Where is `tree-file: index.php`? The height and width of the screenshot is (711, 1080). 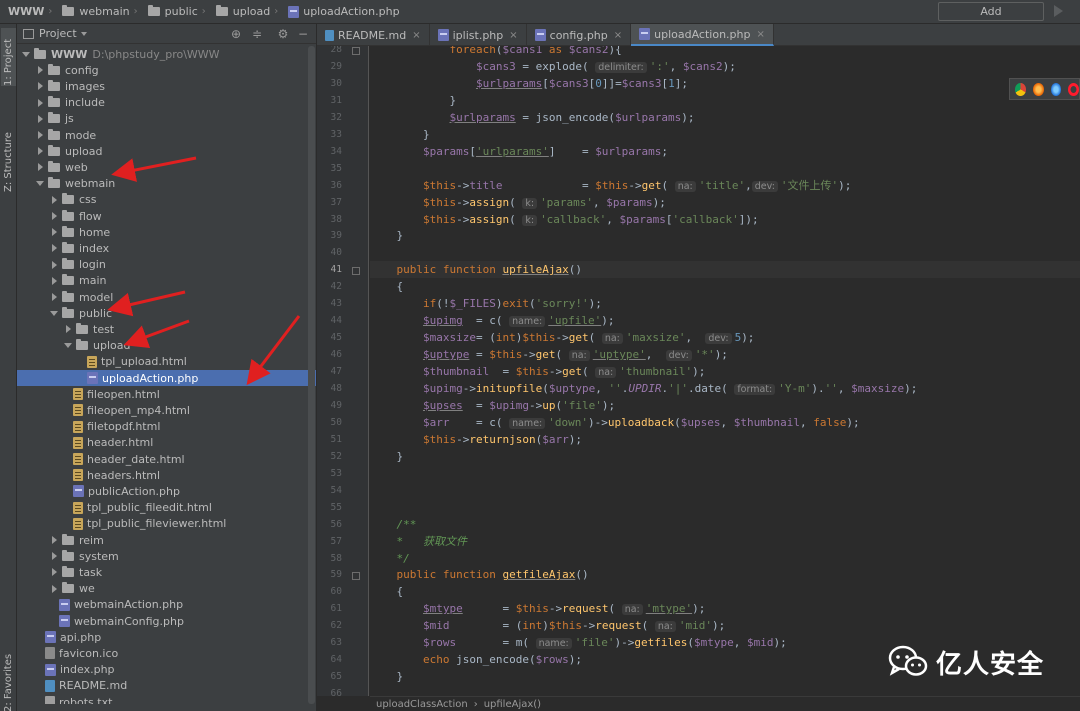
tree-file: index.php is located at coordinates (166, 670).